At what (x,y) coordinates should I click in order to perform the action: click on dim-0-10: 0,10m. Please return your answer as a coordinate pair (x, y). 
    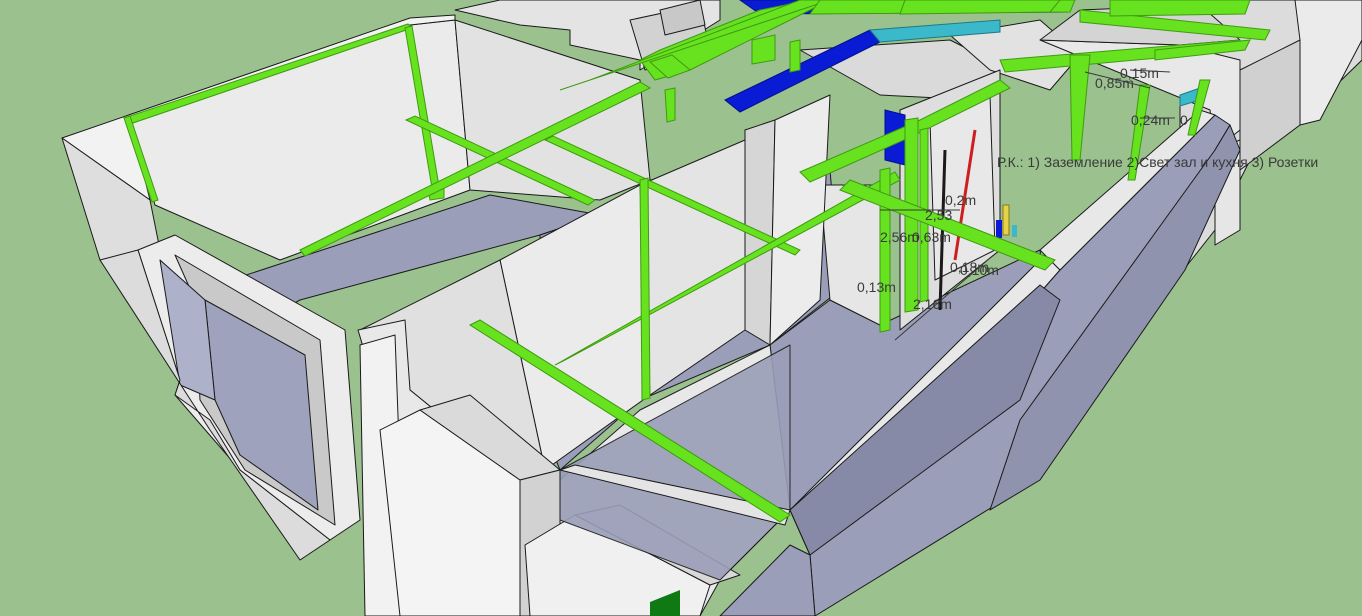
    Looking at the image, I should click on (979, 270).